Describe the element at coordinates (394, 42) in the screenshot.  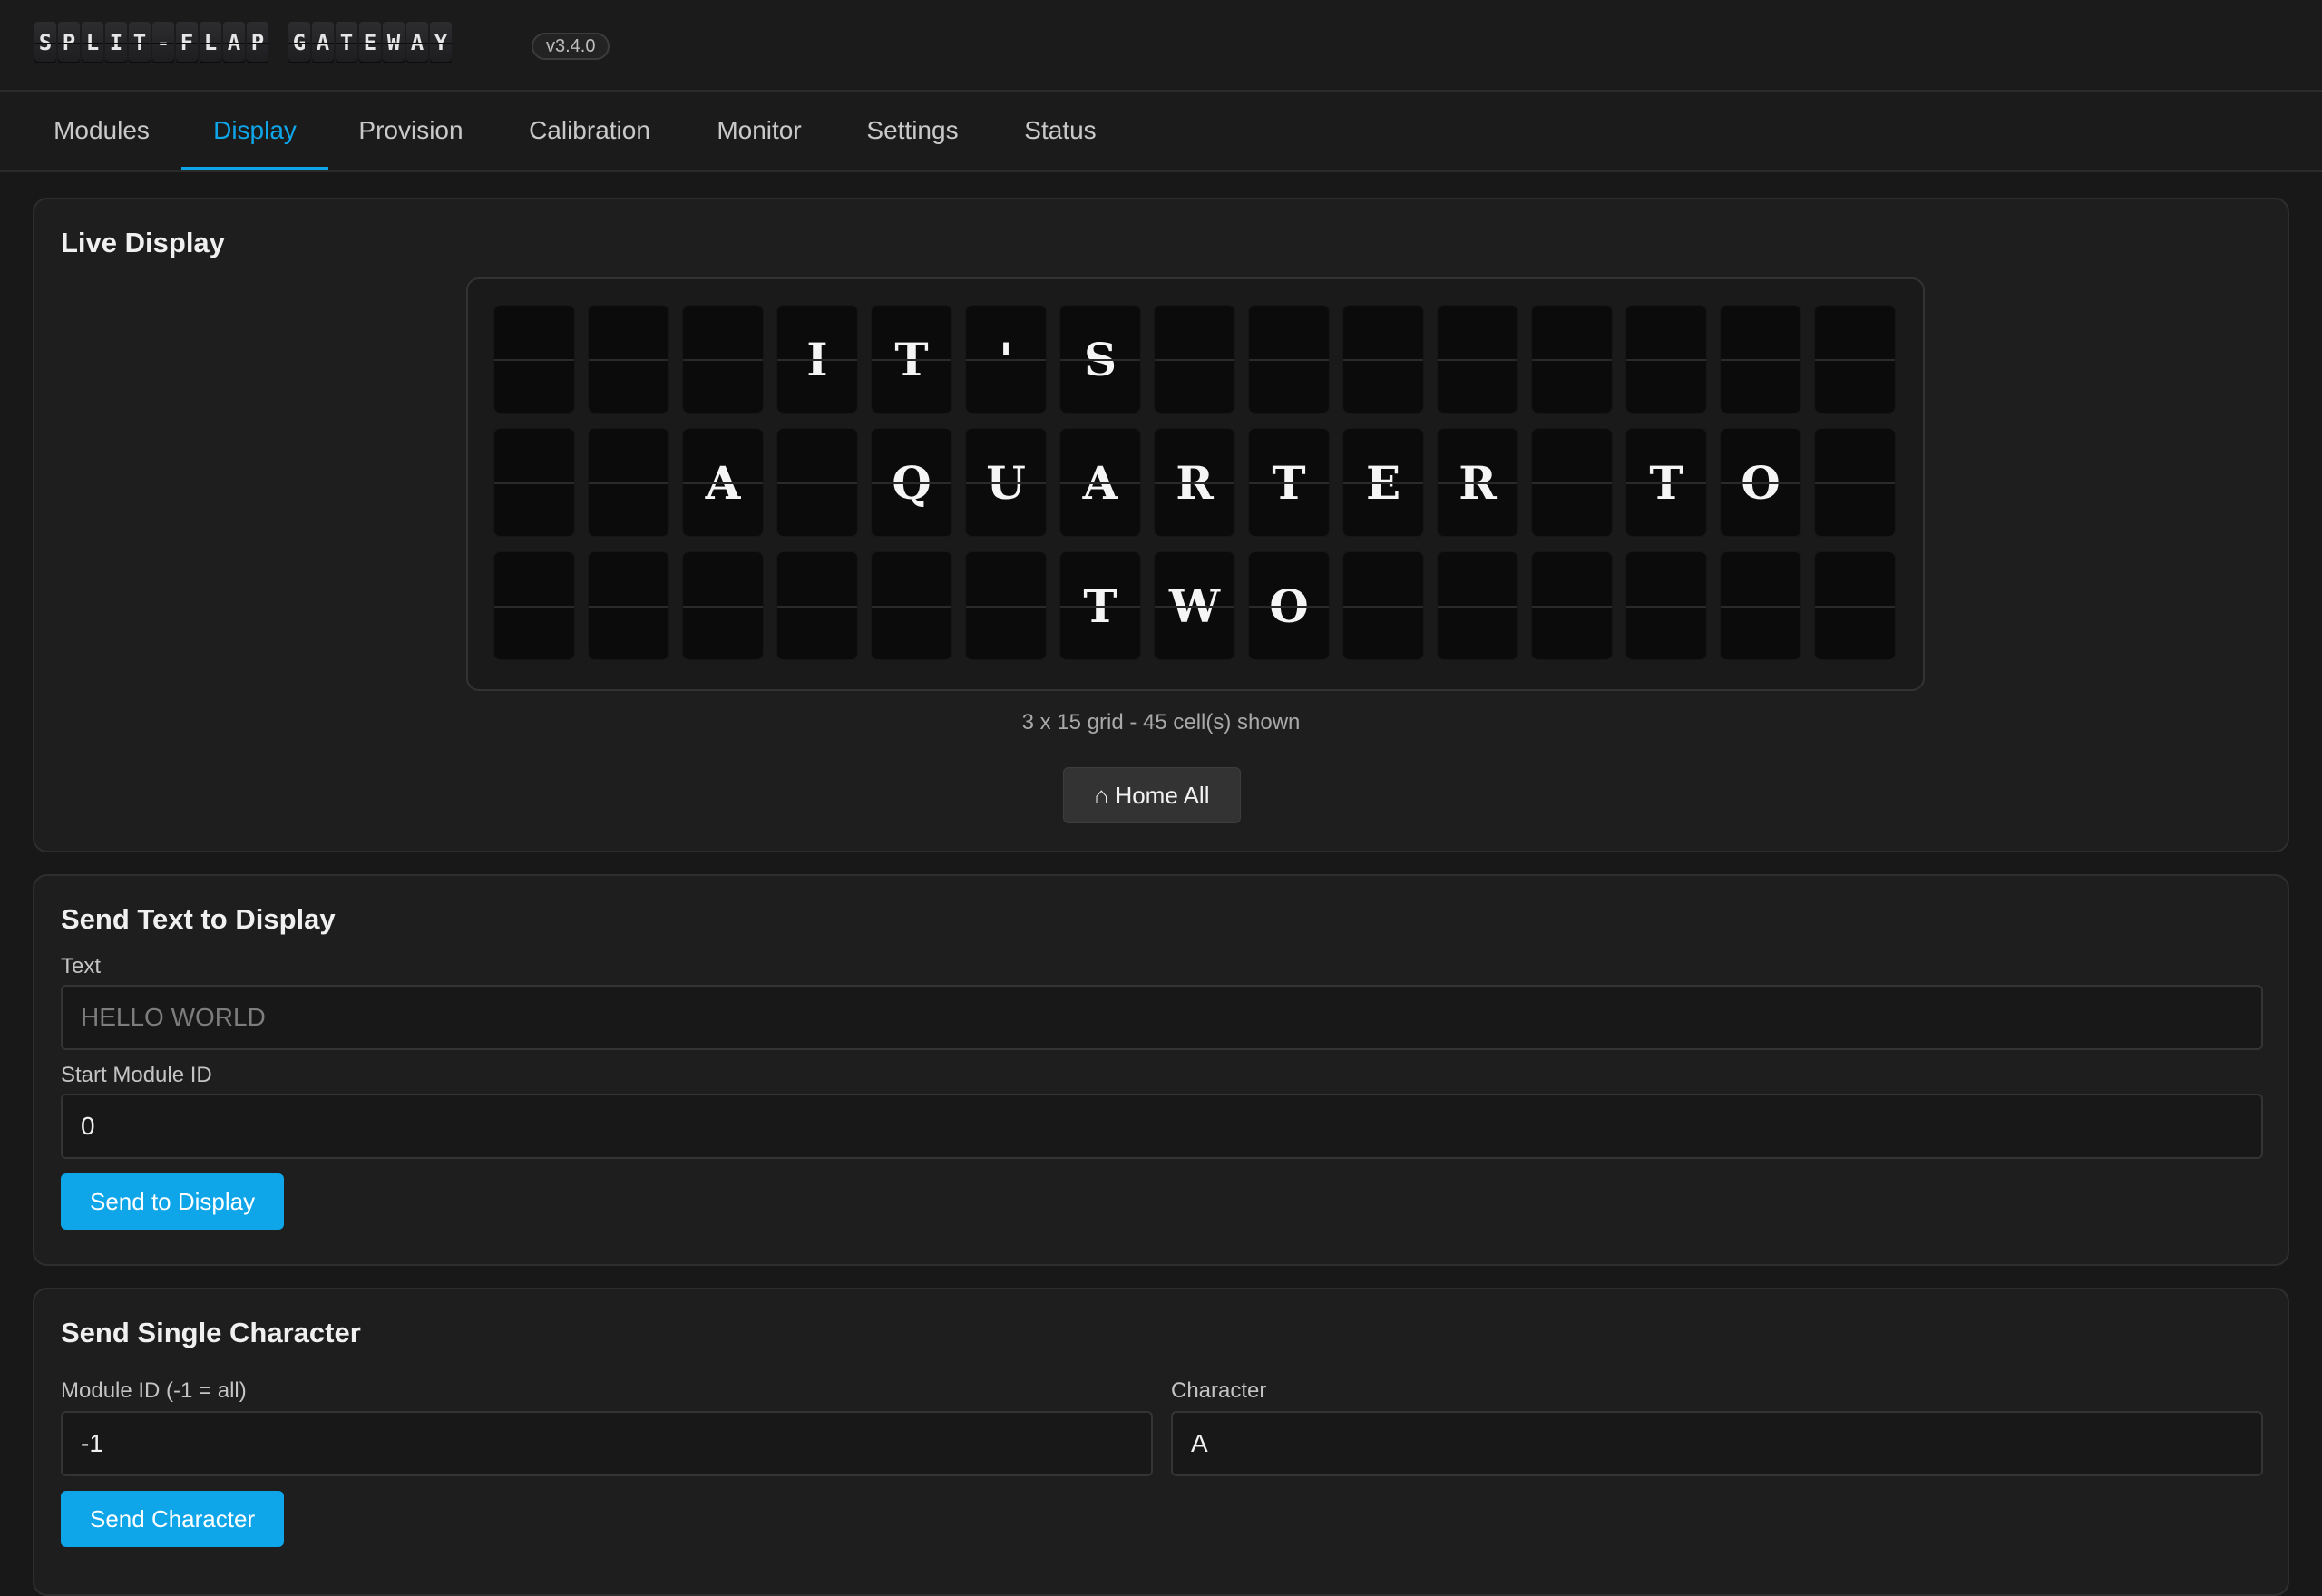
I see `brand-tile: W` at that location.